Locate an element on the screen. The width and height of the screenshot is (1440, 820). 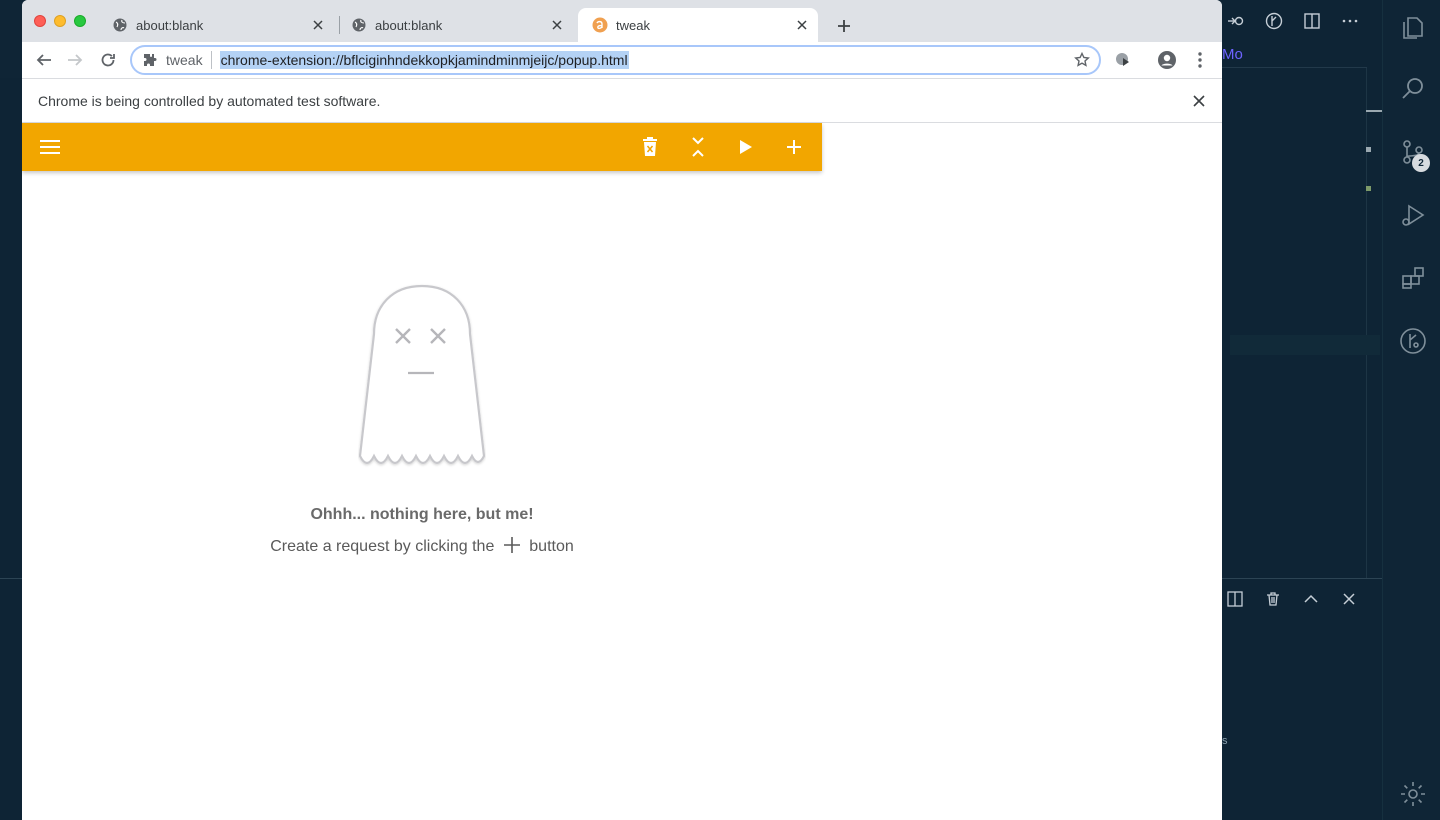
add-icon is located at coordinates (794, 147).